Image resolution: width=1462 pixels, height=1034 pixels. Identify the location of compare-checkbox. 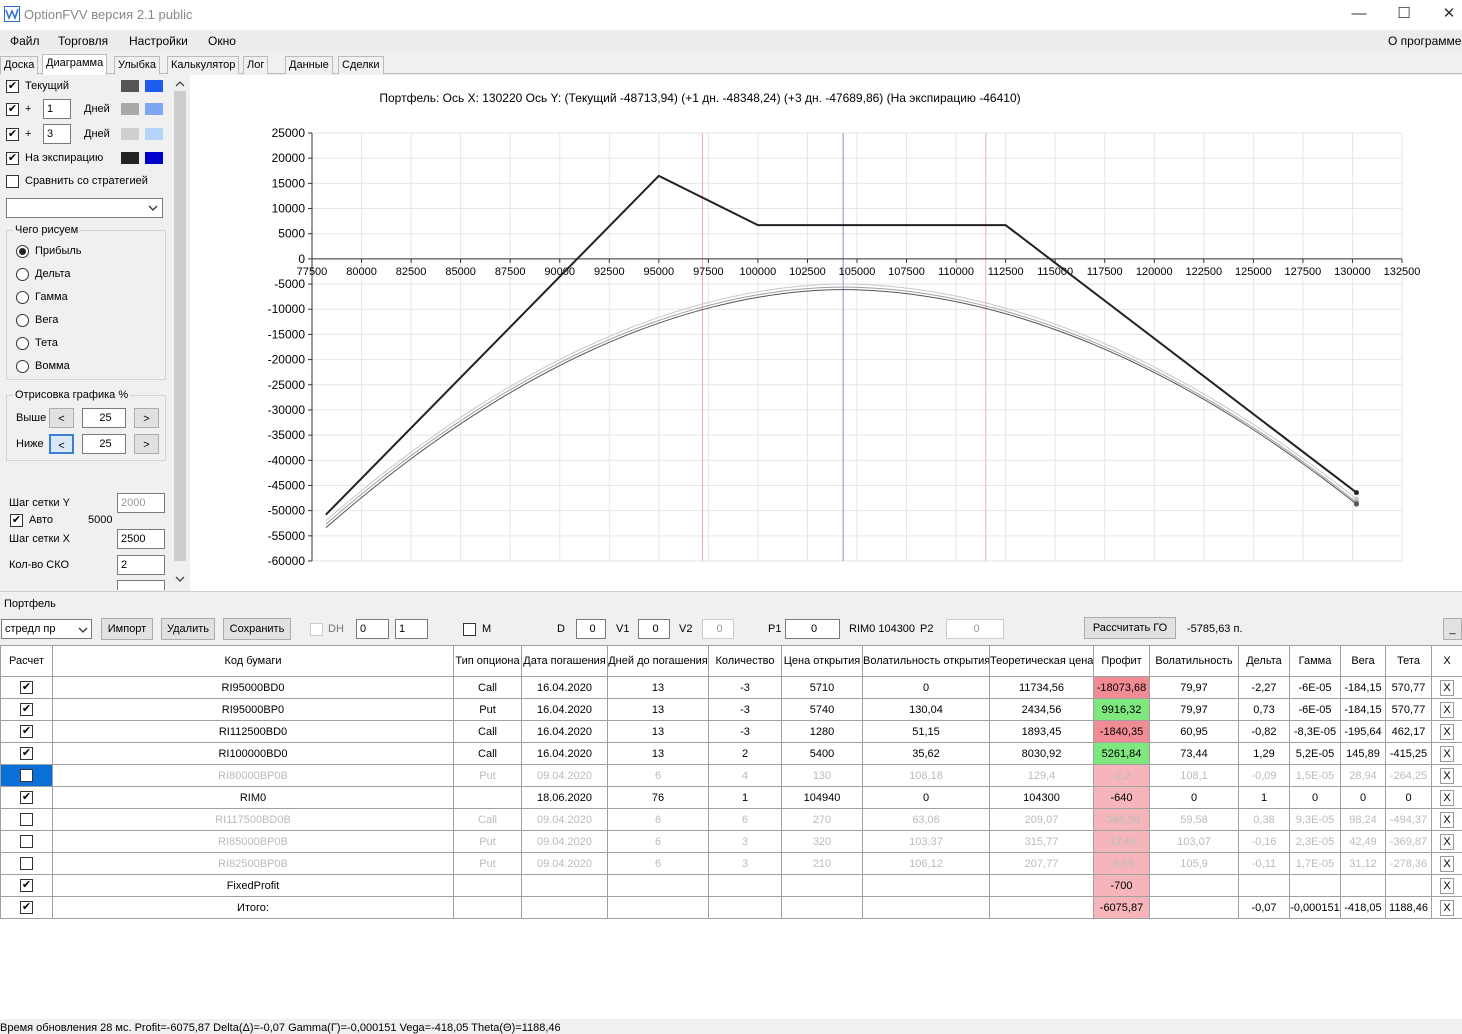
(12, 181).